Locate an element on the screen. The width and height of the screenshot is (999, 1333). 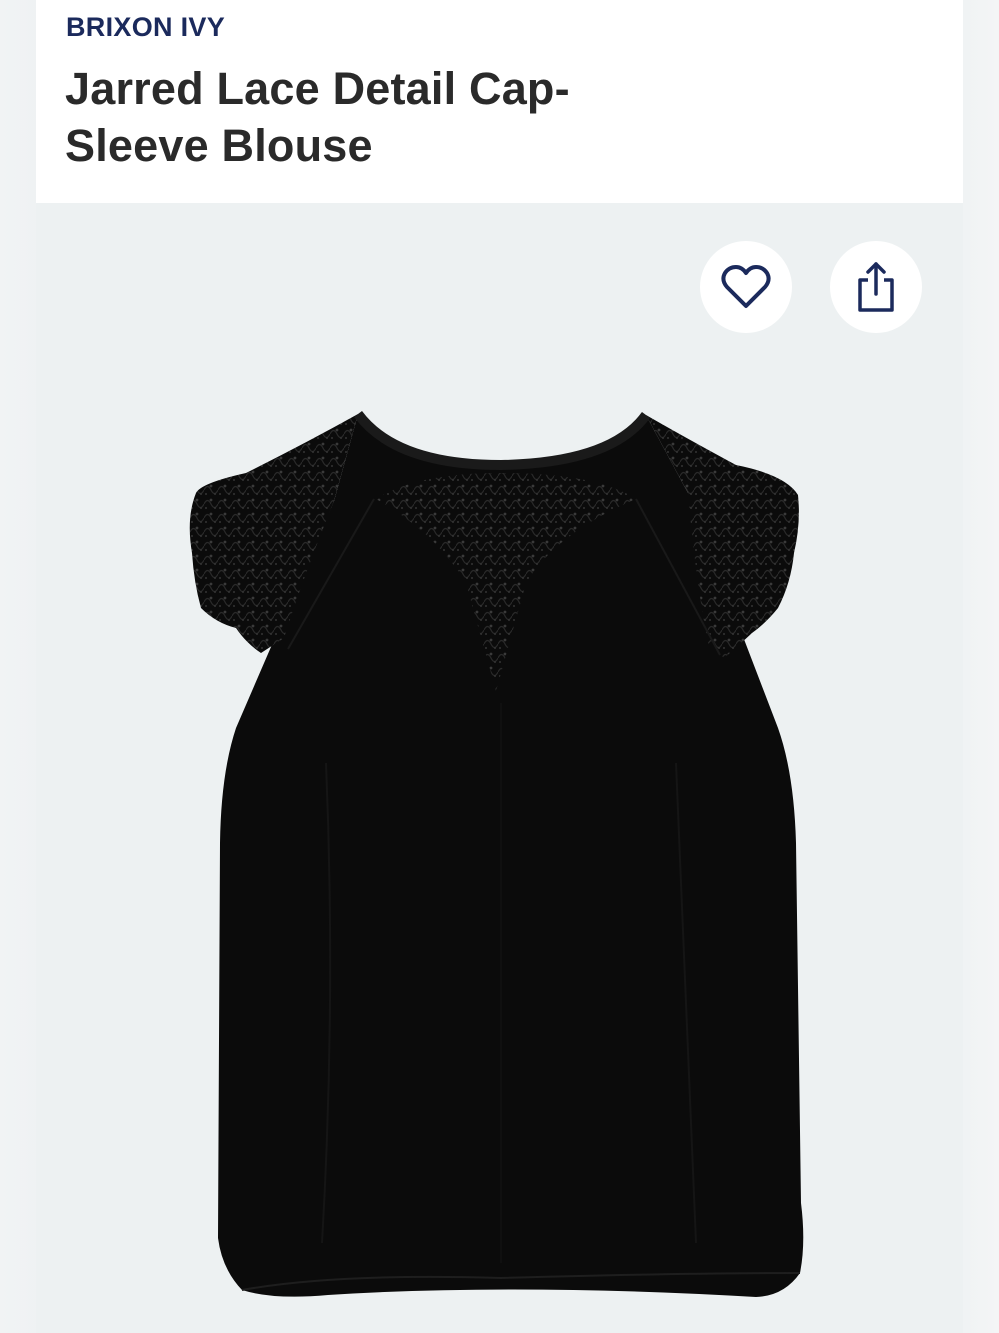
share-button is located at coordinates (876, 287).